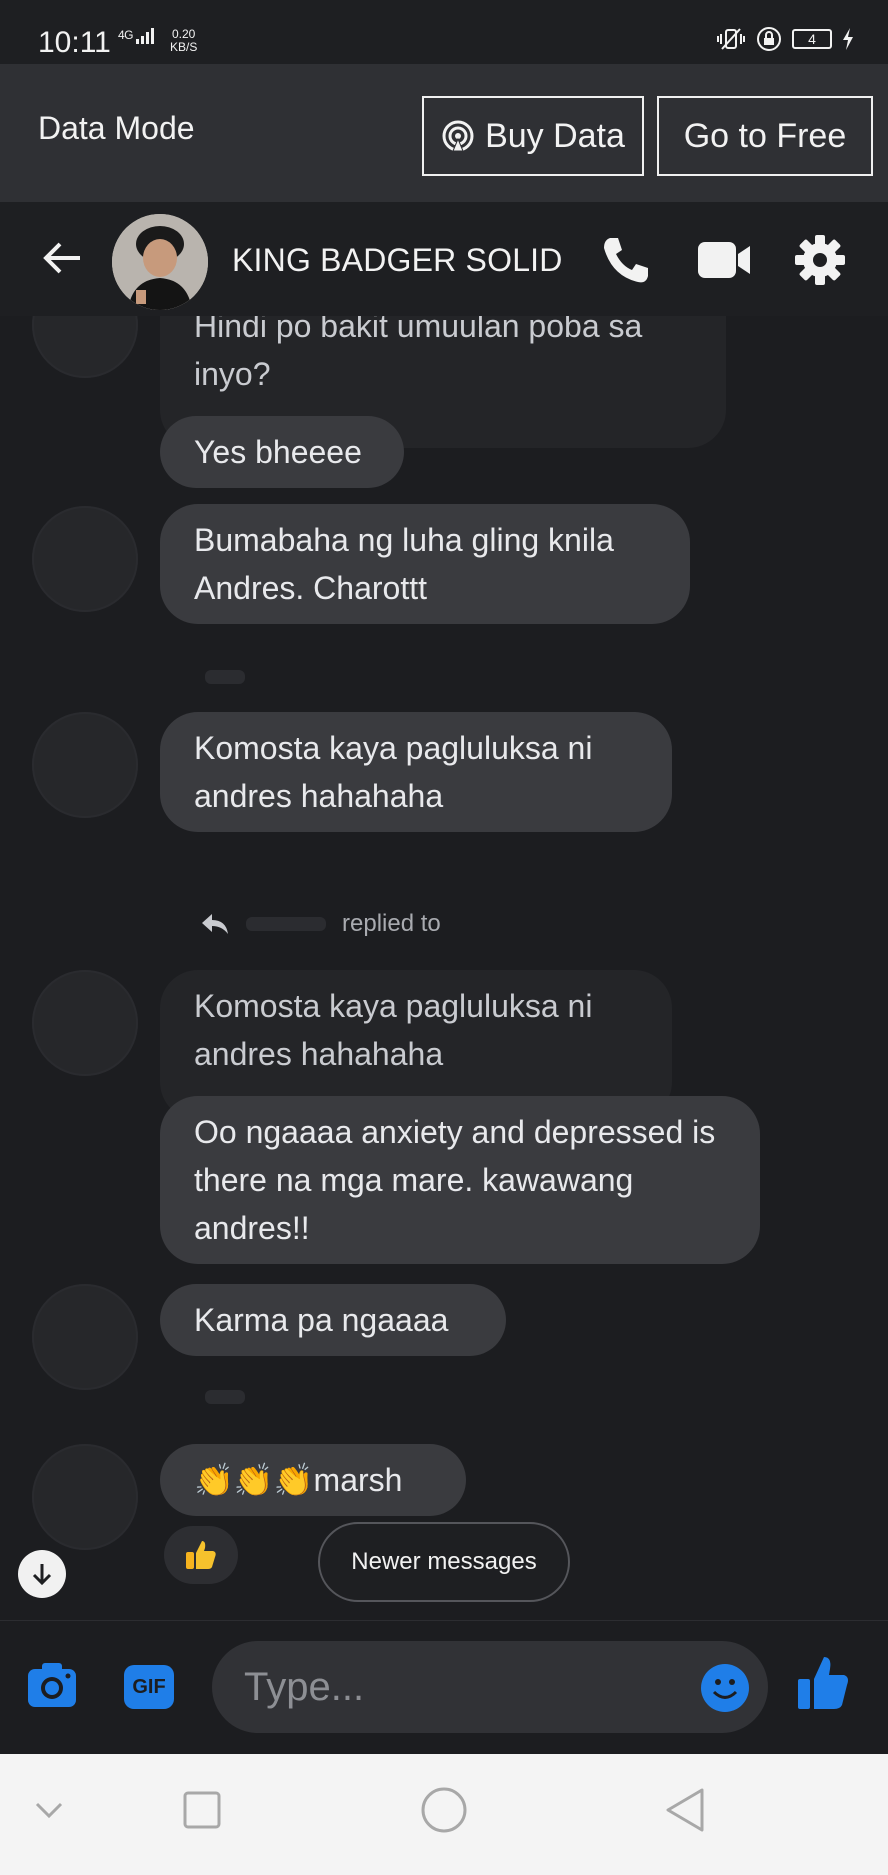 This screenshot has width=888, height=1875. What do you see at coordinates (74, 42) in the screenshot?
I see `status-time: 10:11` at bounding box center [74, 42].